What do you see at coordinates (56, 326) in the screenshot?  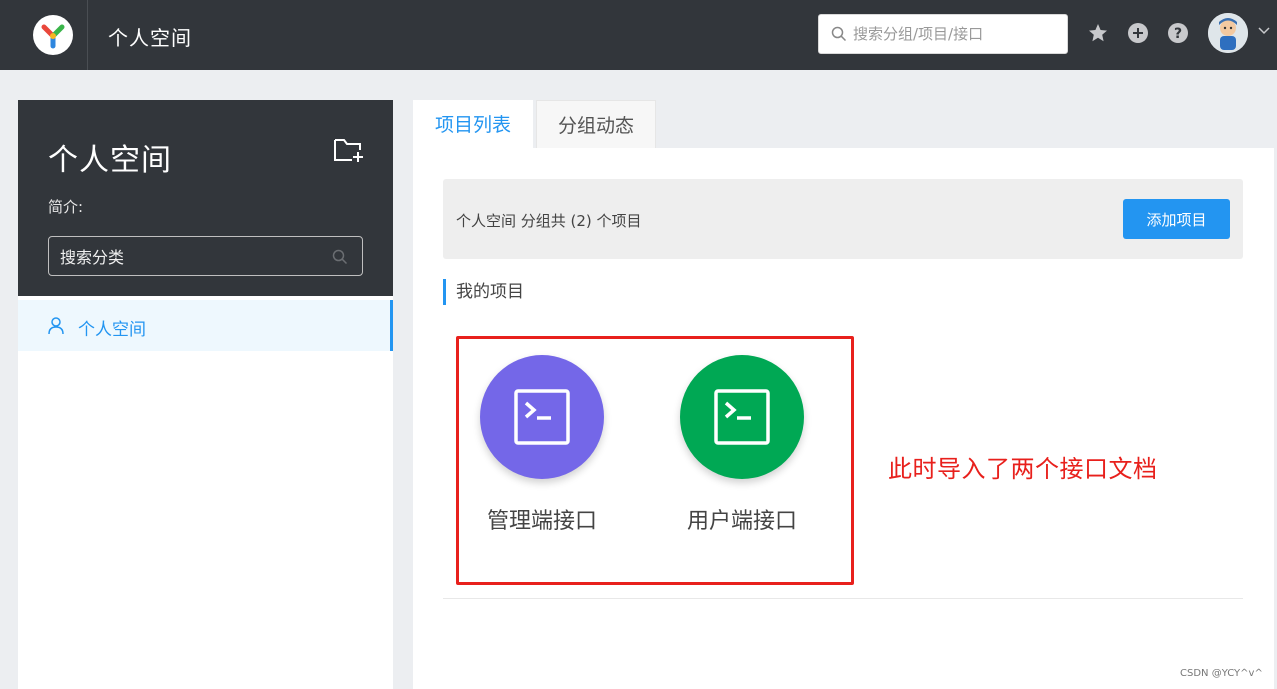 I see `user-icon` at bounding box center [56, 326].